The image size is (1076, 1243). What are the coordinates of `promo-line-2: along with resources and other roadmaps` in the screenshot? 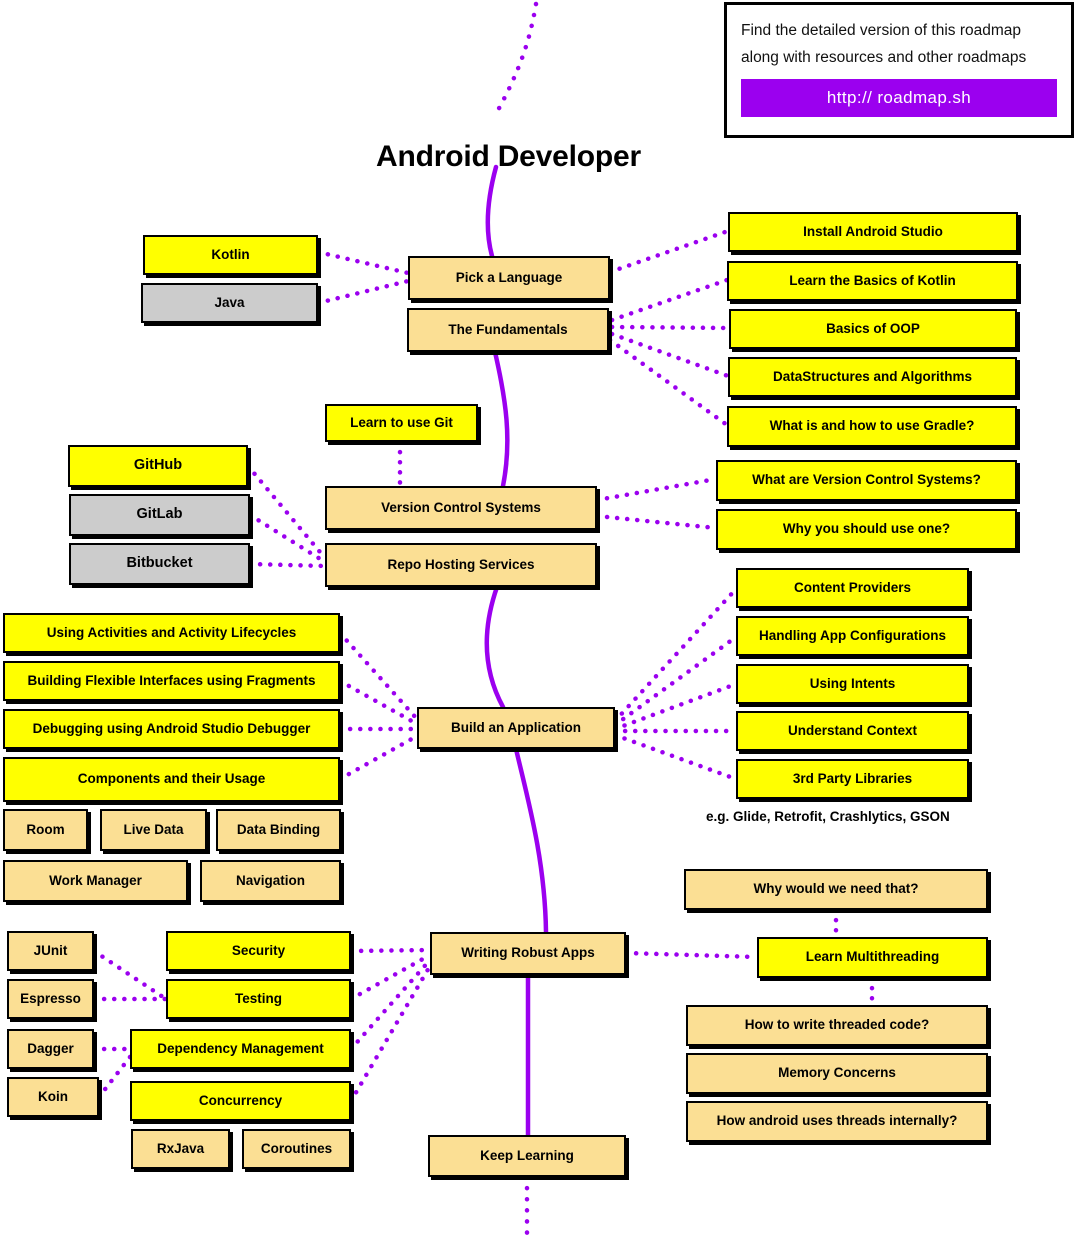 It's located at (884, 58).